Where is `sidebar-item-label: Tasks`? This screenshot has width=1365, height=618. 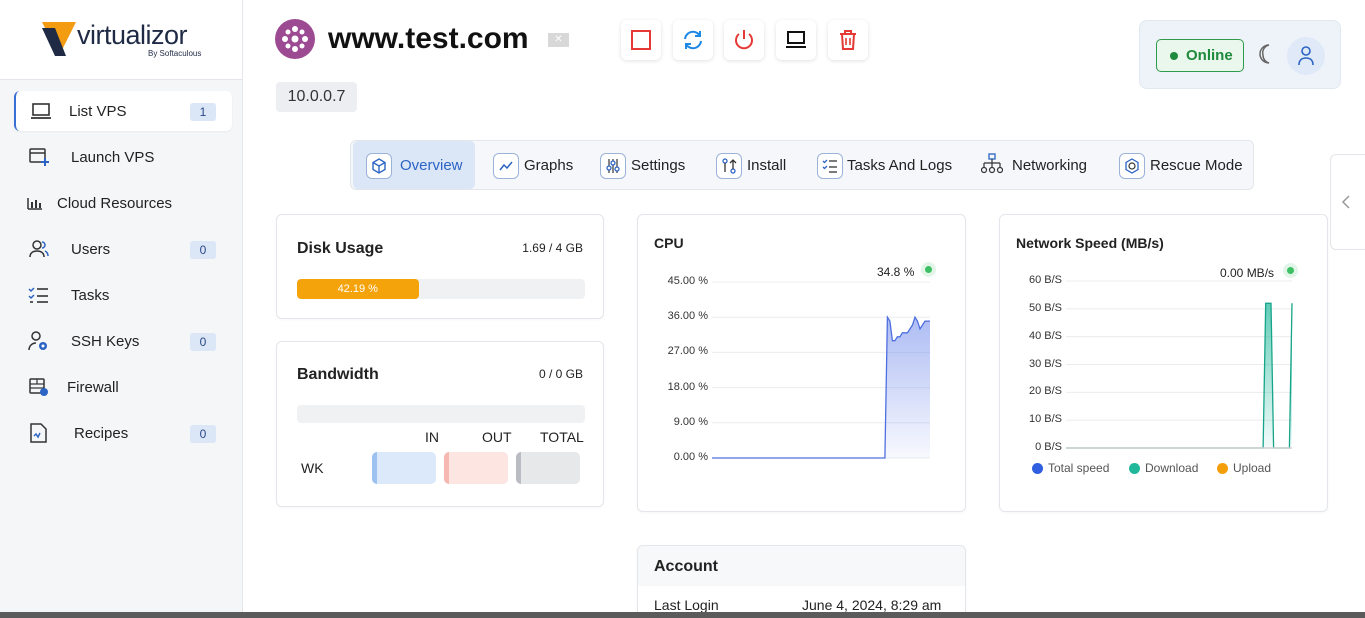
sidebar-item-label: Tasks is located at coordinates (90, 295).